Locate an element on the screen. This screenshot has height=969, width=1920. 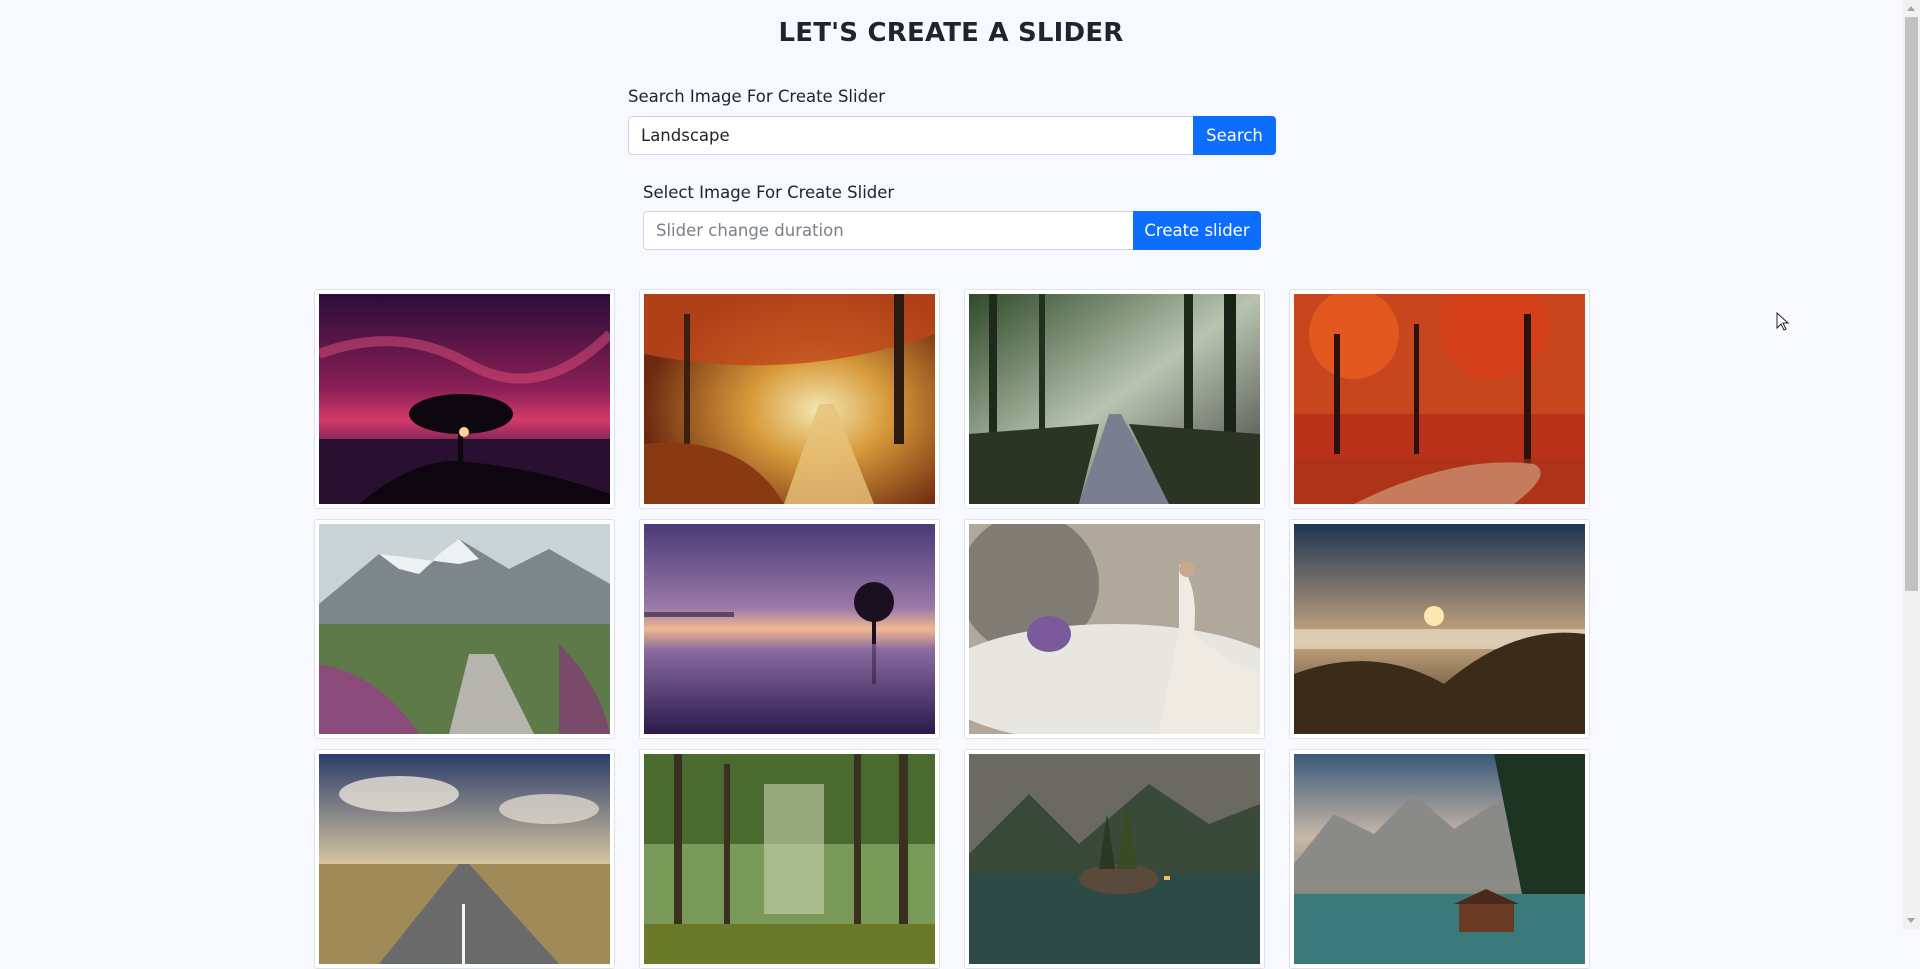
sunlit-forest-road-image is located at coordinates (1114, 399).